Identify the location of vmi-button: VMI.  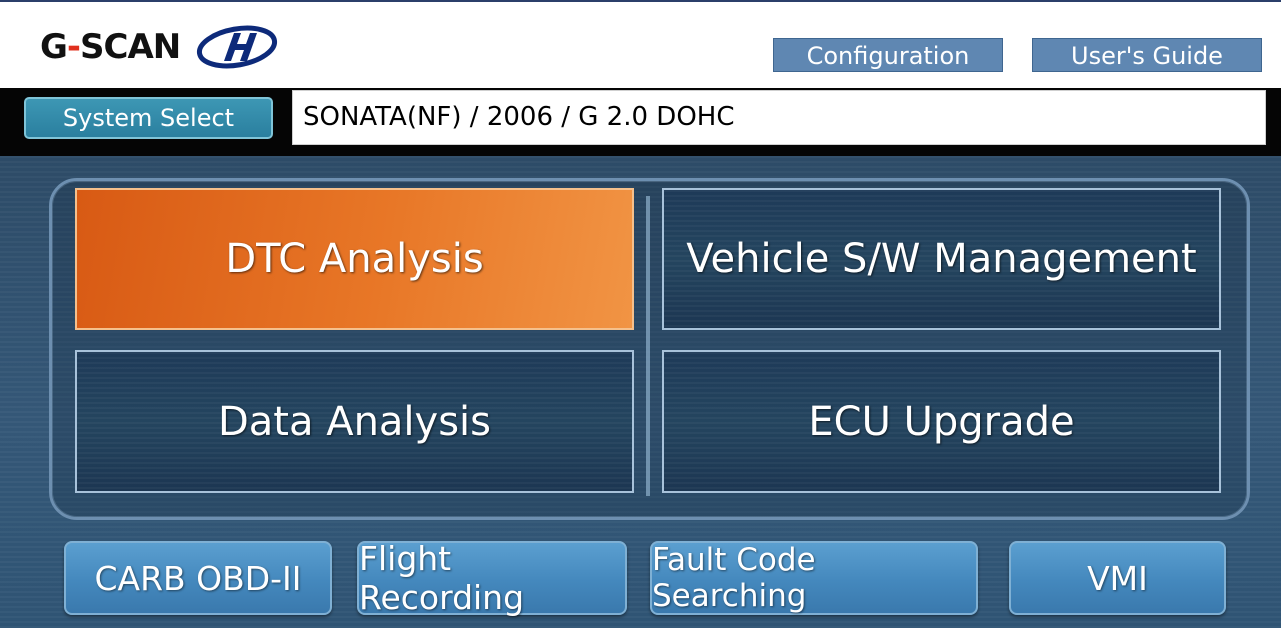
(1117, 578).